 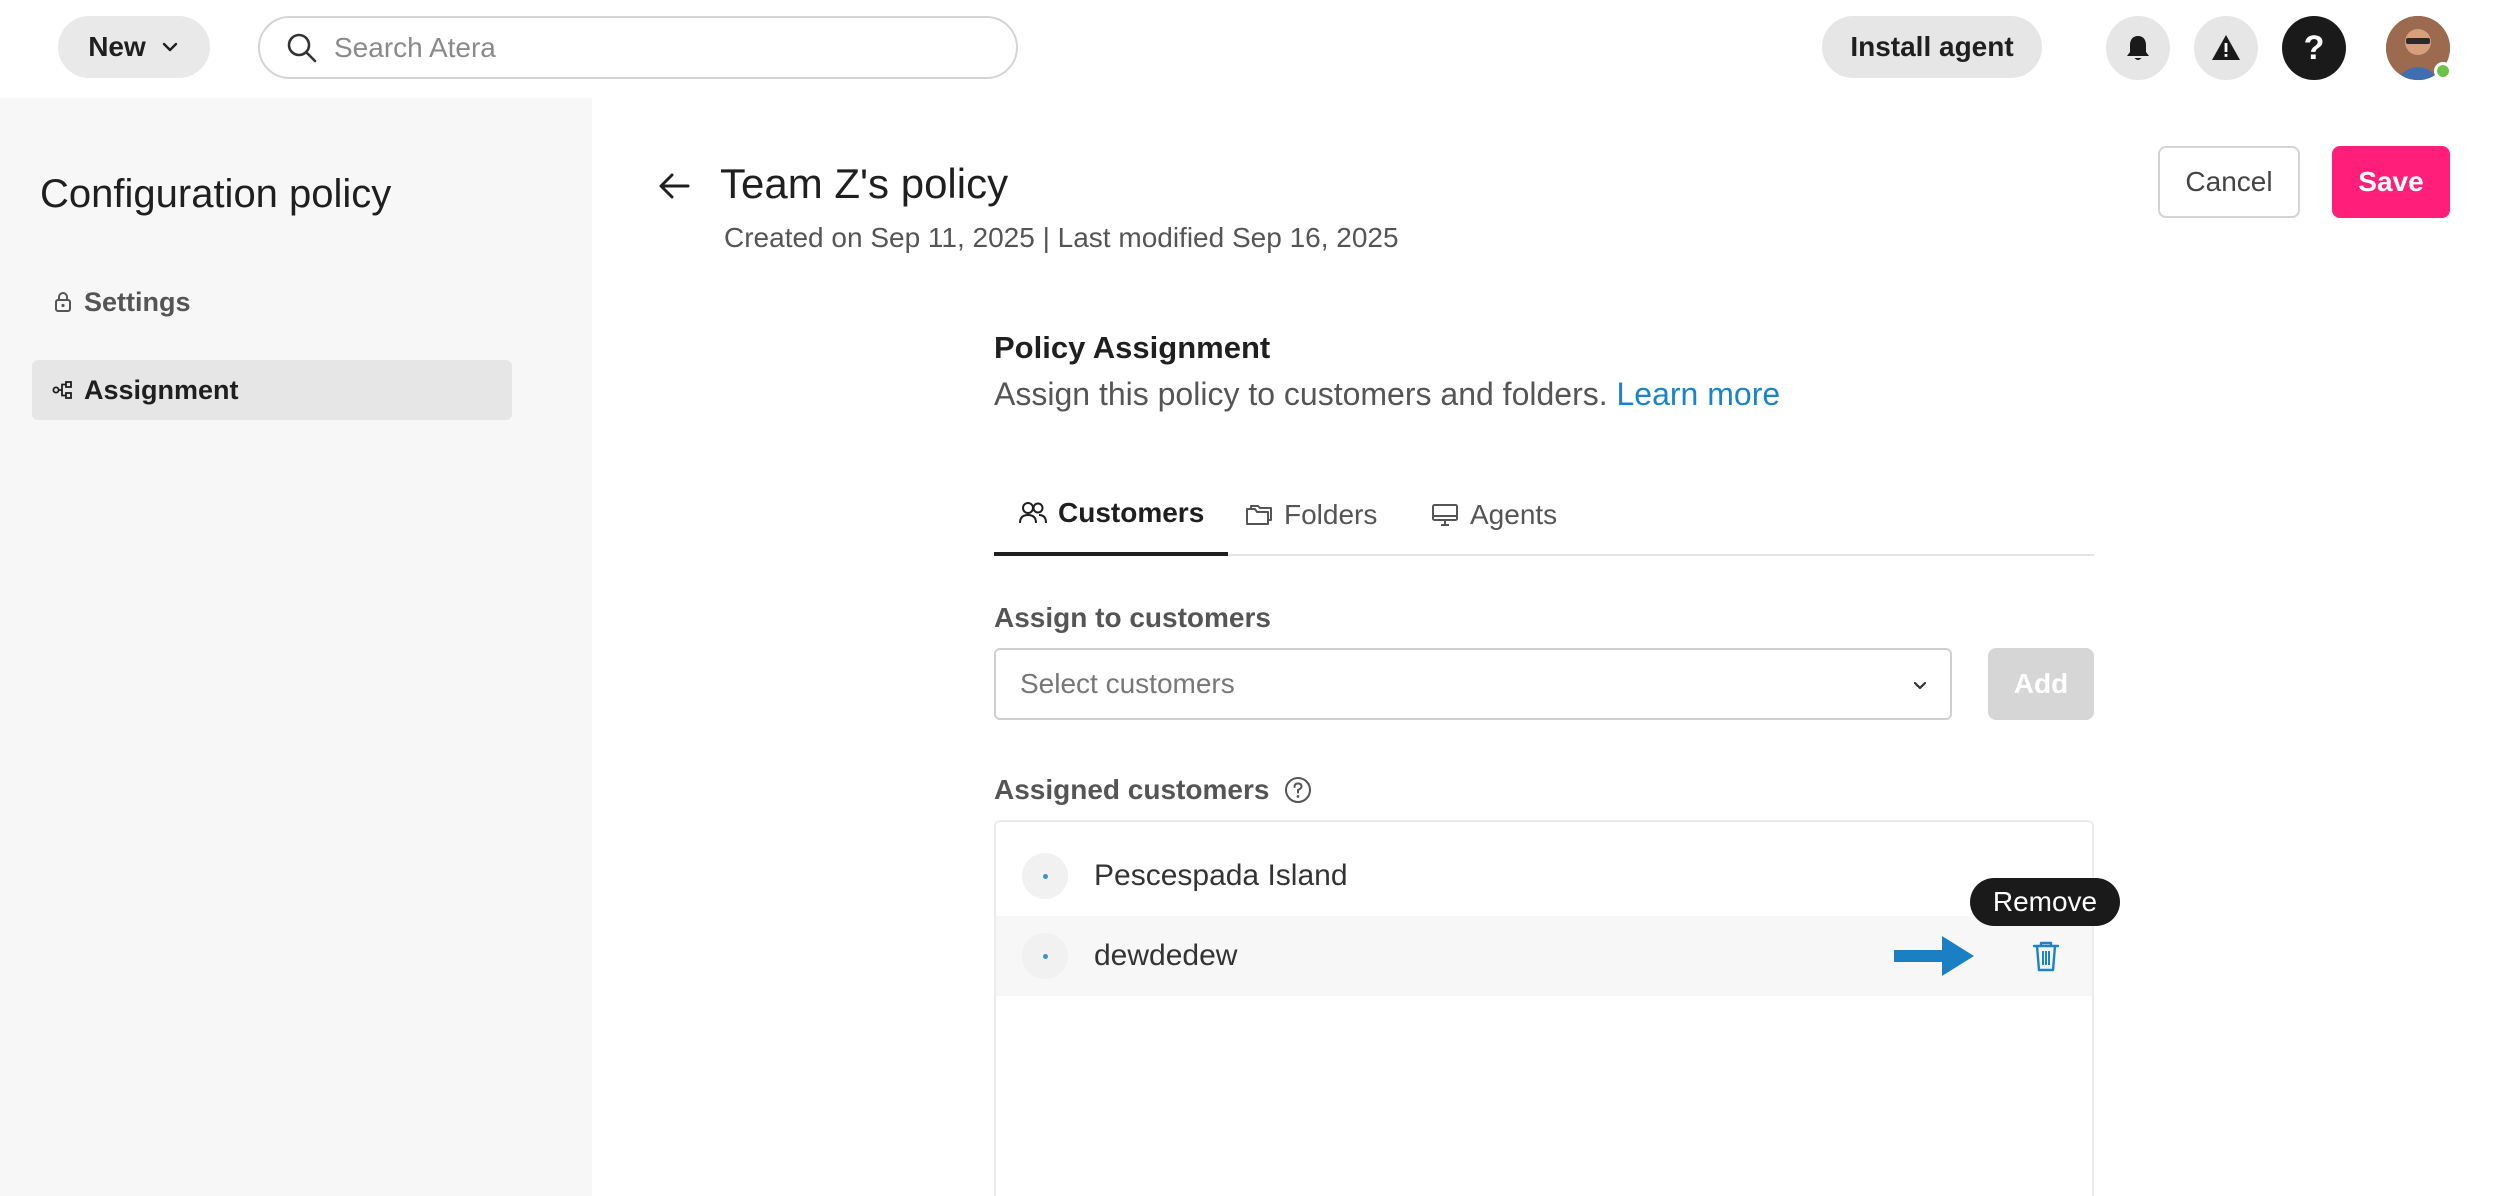 I want to click on customer-name: dewdedew, so click(x=1166, y=955).